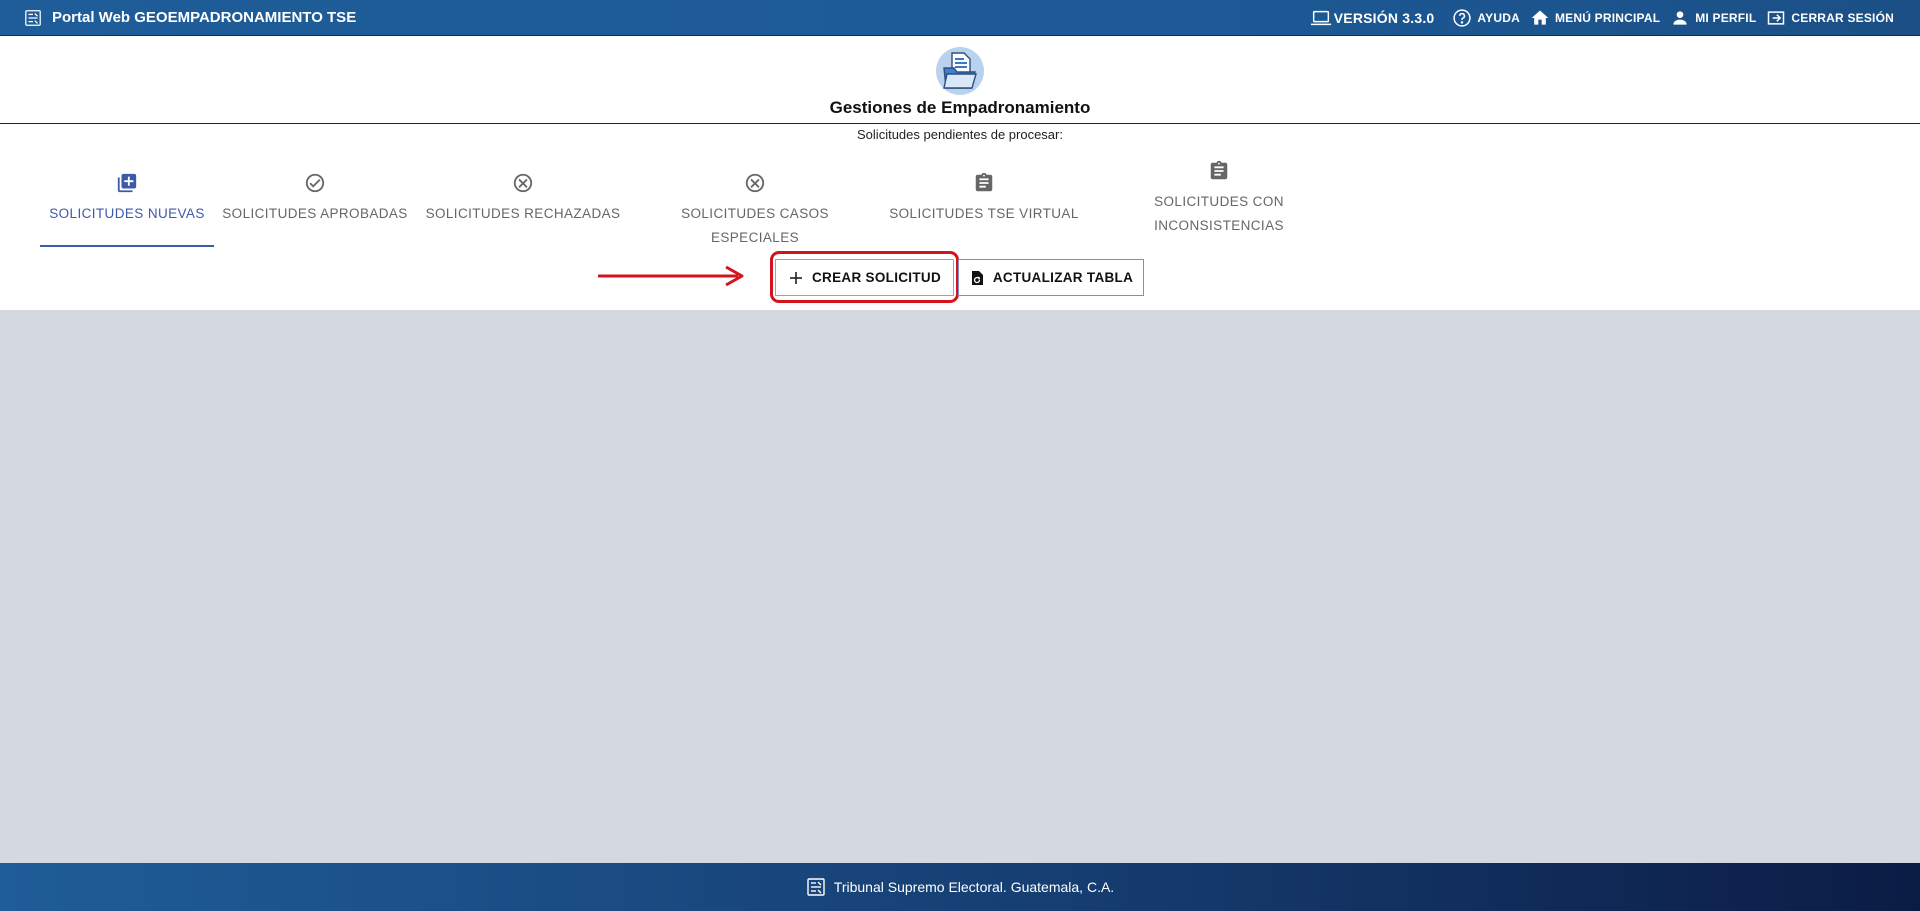 The height and width of the screenshot is (911, 1920). I want to click on help-link: AYUDA, so click(1486, 18).